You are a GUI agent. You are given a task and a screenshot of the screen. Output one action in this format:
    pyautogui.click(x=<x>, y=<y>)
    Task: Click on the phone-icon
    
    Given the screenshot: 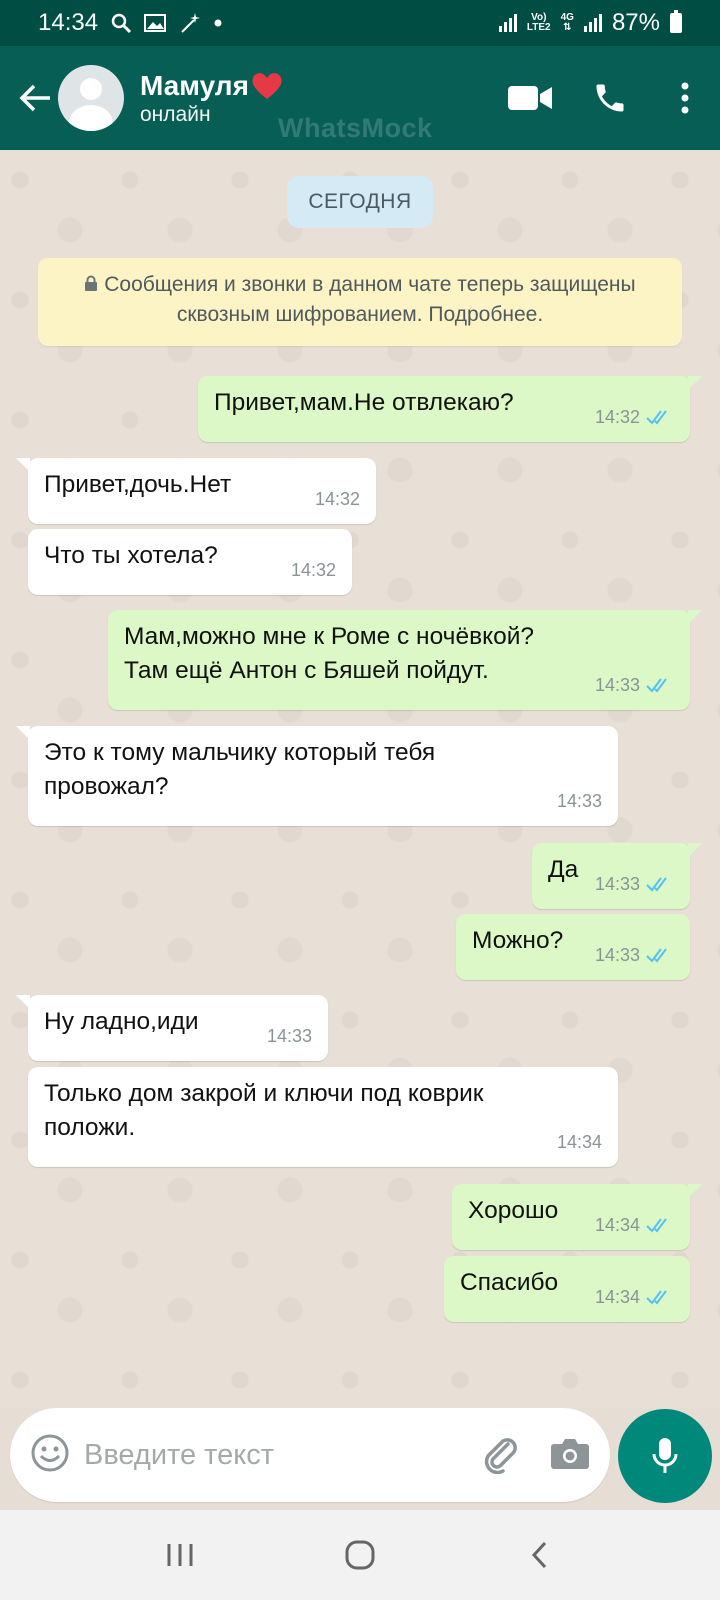 What is the action you would take?
    pyautogui.click(x=610, y=98)
    